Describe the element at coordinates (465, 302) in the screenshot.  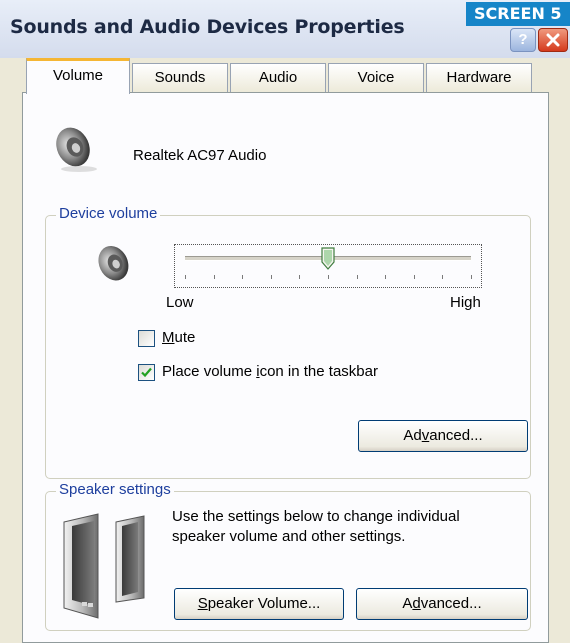
I see `slider-high-label: High` at that location.